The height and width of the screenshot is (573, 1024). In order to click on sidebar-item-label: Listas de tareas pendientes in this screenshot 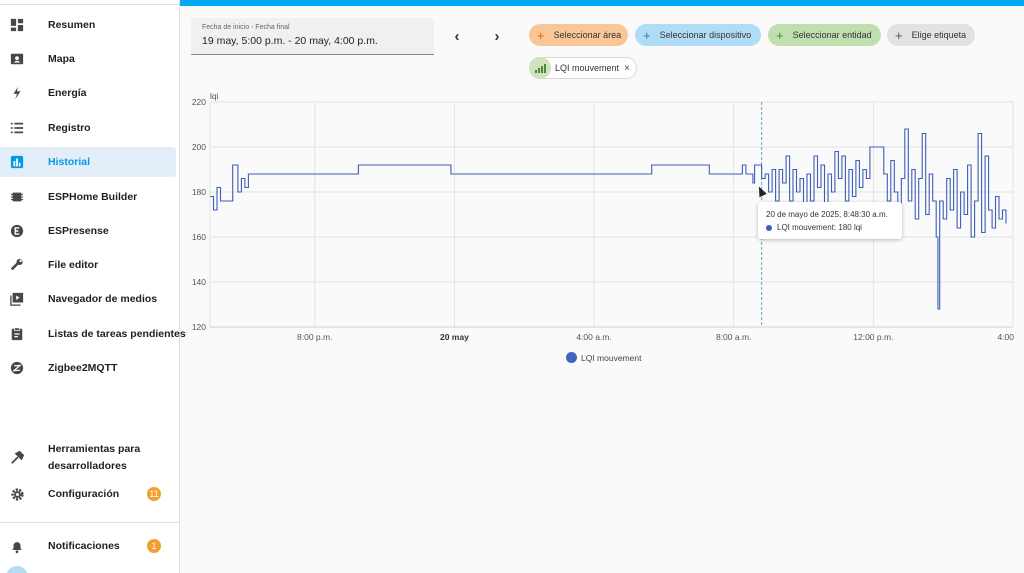, I will do `click(117, 333)`.